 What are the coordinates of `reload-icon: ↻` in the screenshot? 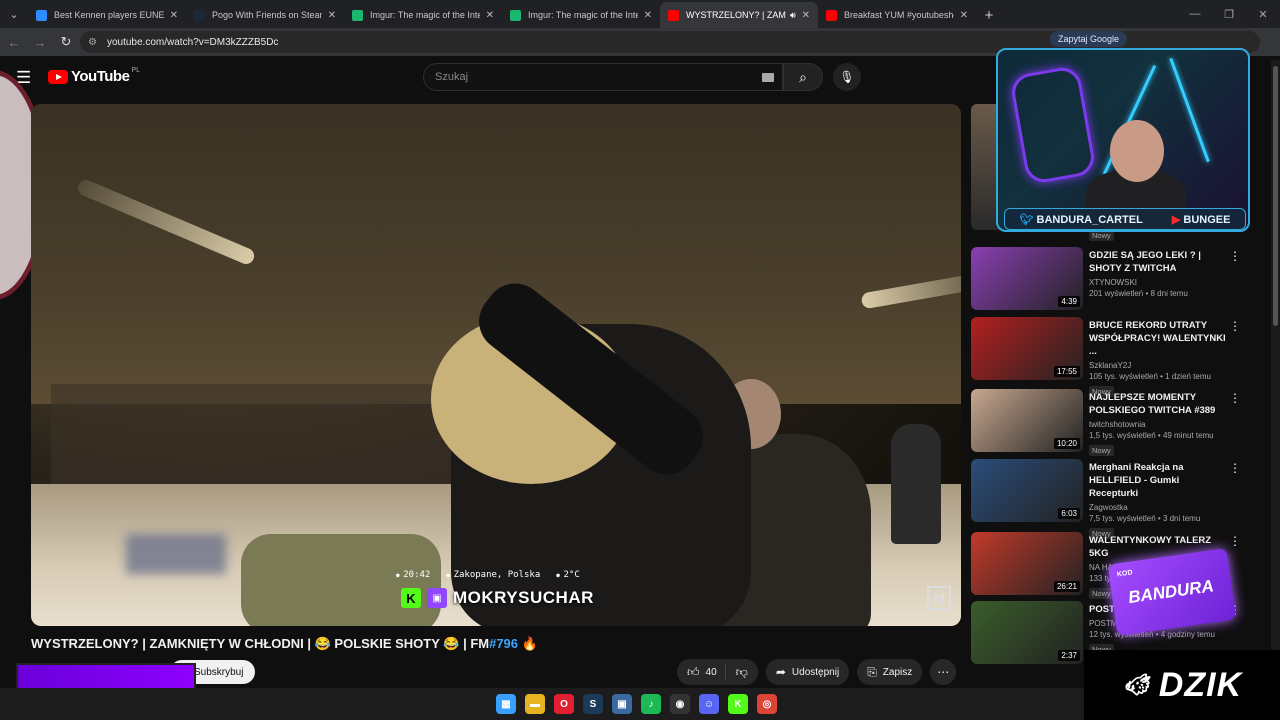 It's located at (66, 42).